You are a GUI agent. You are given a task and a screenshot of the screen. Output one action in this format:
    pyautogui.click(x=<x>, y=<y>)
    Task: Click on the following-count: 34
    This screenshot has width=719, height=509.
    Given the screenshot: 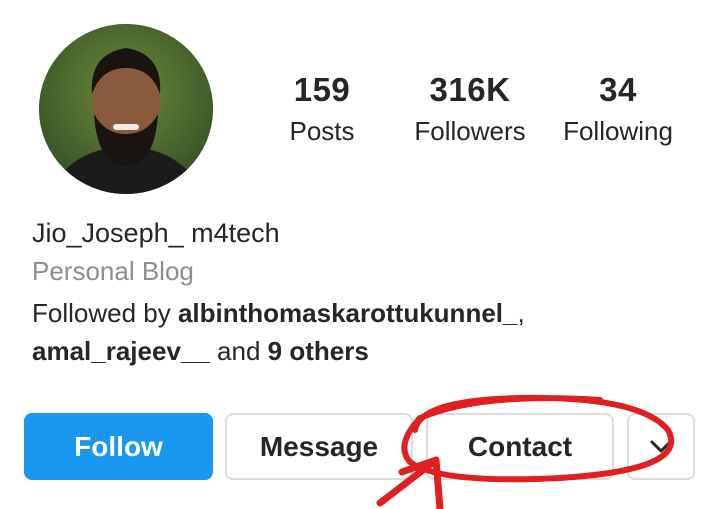 What is the action you would take?
    pyautogui.click(x=618, y=89)
    